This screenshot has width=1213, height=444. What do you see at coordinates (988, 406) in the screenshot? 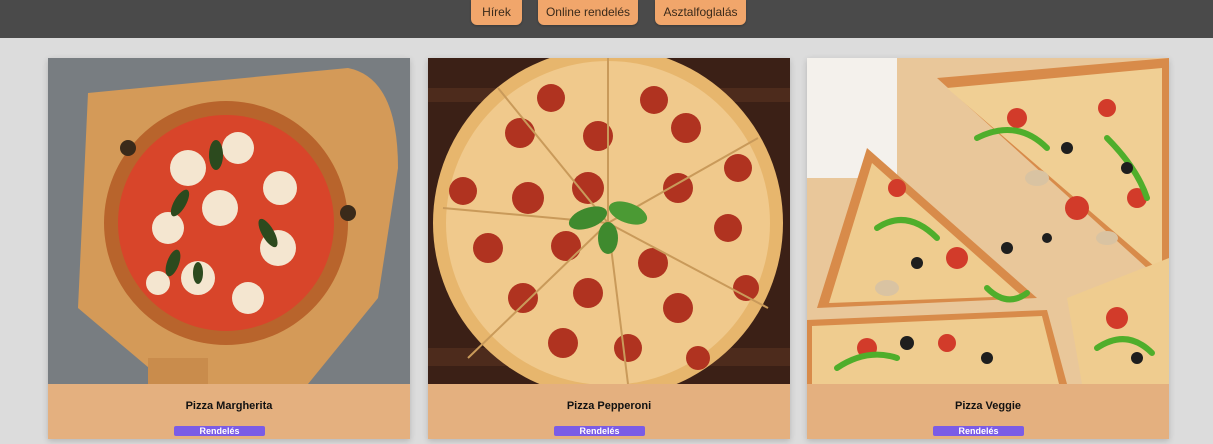
I see `product-title: Pizza Veggie` at bounding box center [988, 406].